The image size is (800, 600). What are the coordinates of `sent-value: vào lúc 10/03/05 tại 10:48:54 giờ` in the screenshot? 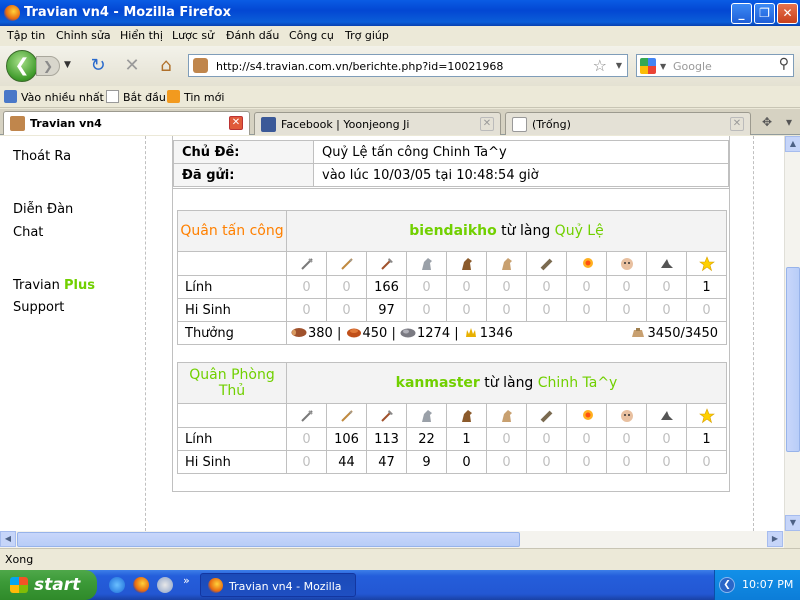 It's located at (521, 175).